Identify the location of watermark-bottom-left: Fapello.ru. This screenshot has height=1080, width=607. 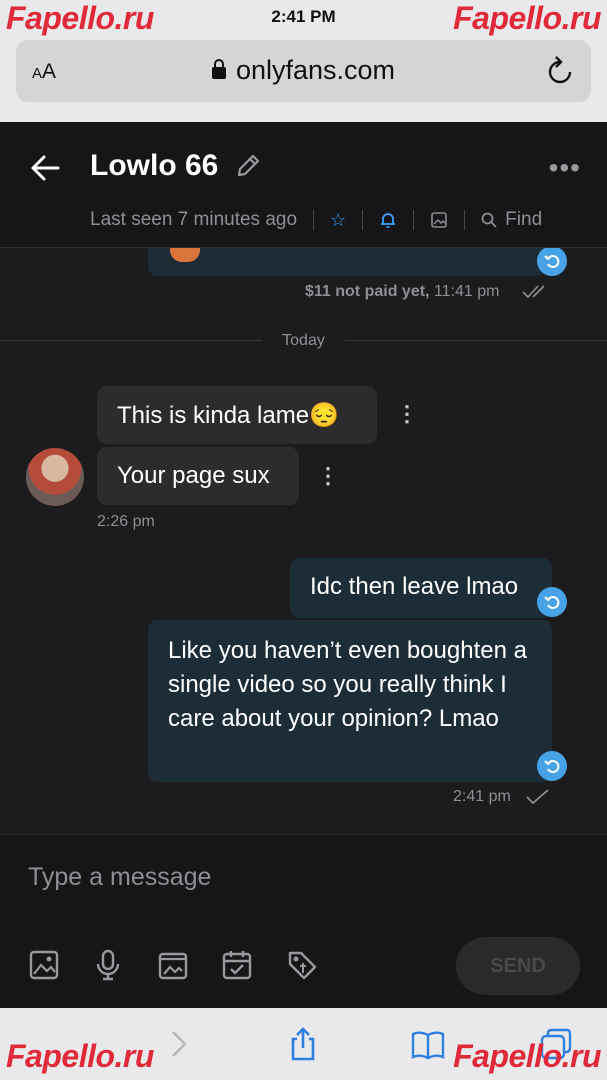
(80, 1056).